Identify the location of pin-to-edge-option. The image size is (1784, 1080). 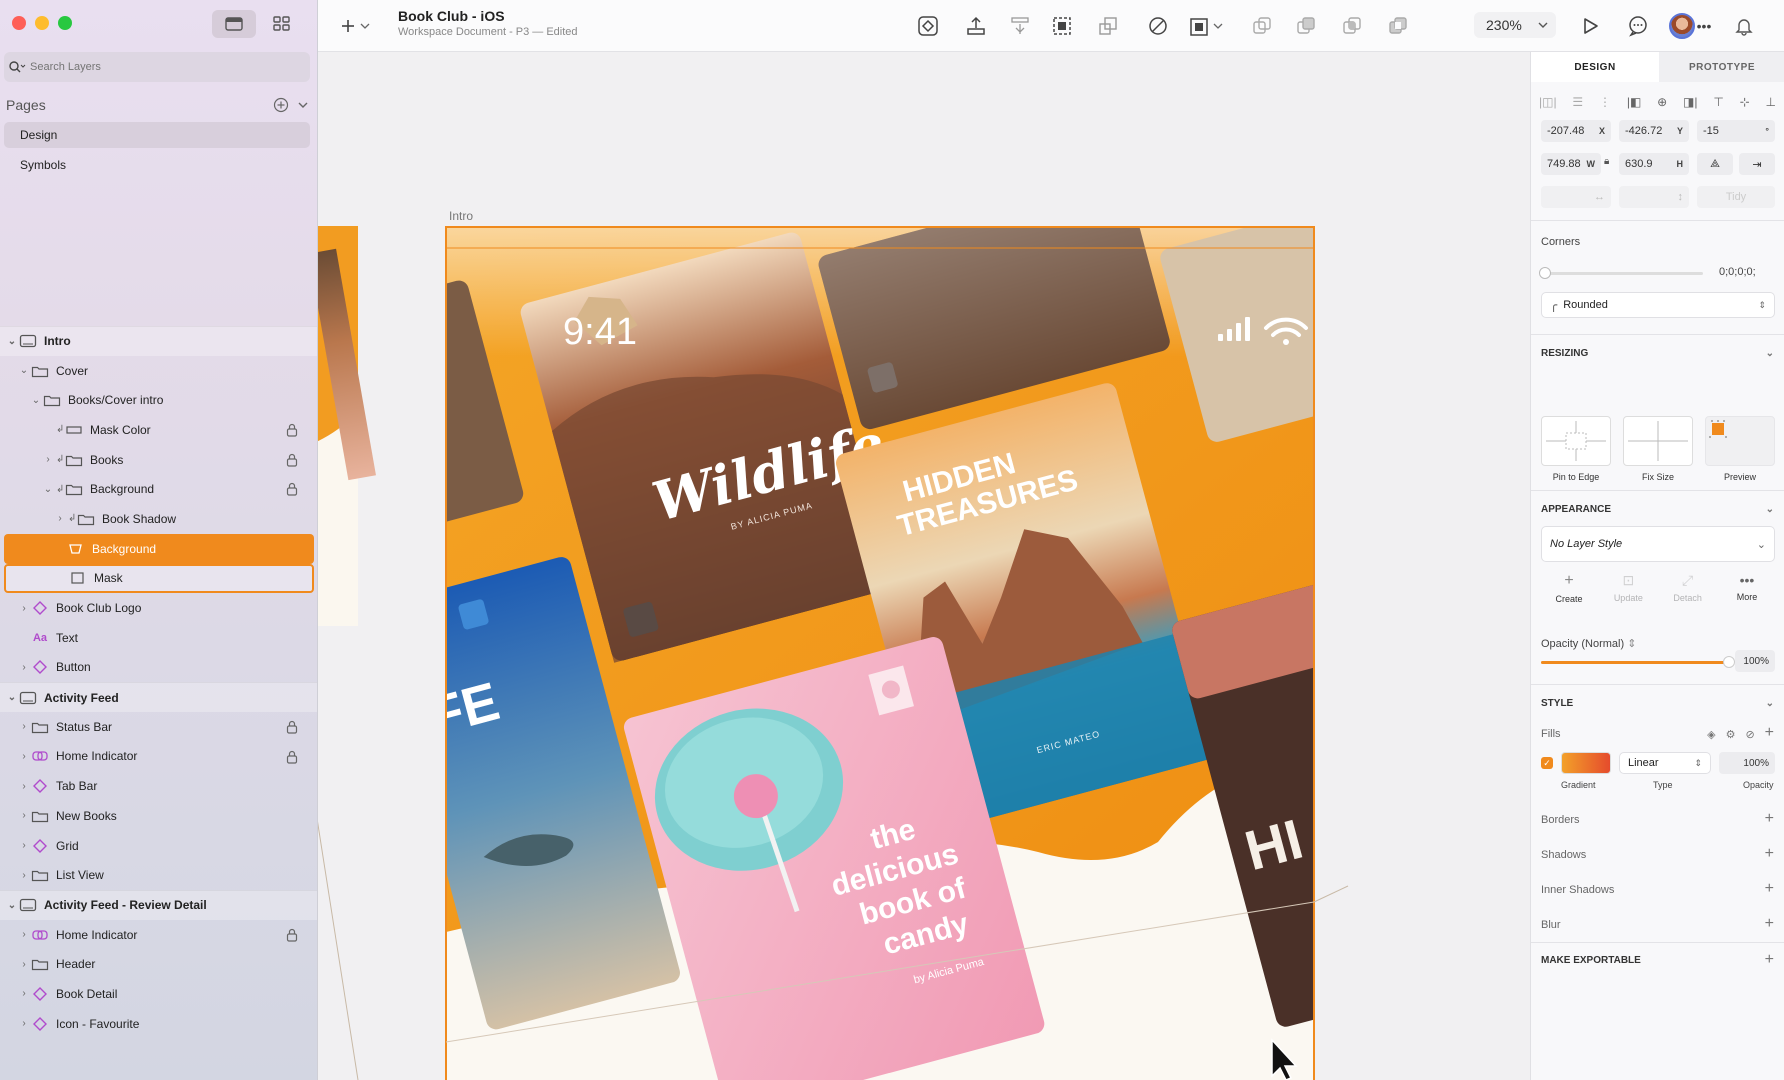
(1576, 441).